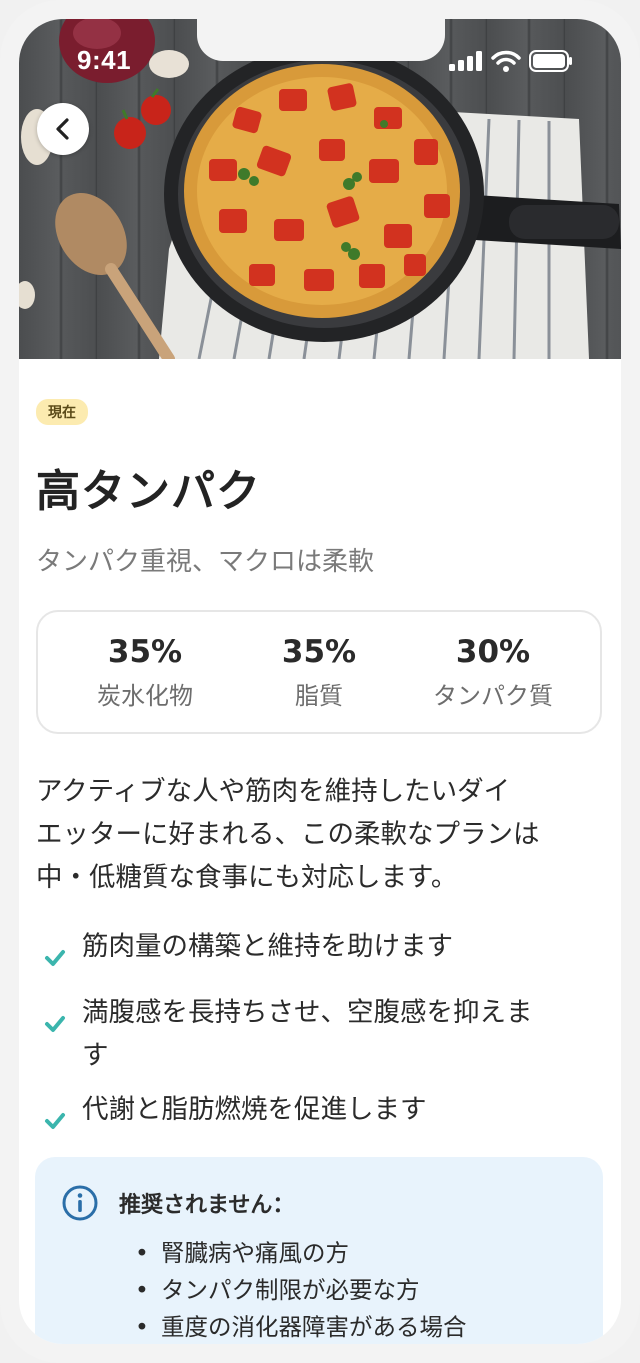 This screenshot has width=640, height=1363. Describe the element at coordinates (506, 61) in the screenshot. I see `wifi-icon` at that location.